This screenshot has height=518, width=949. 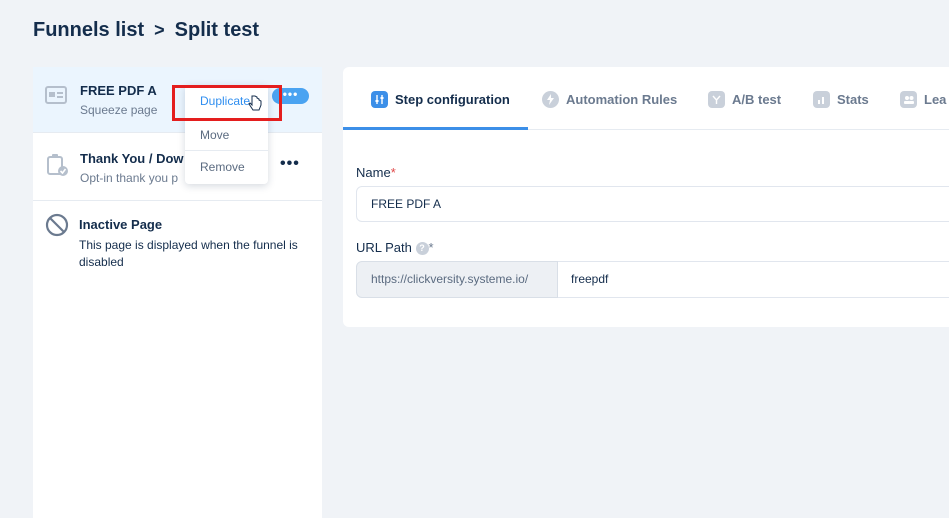 I want to click on tab-label: A/B test, so click(x=757, y=99).